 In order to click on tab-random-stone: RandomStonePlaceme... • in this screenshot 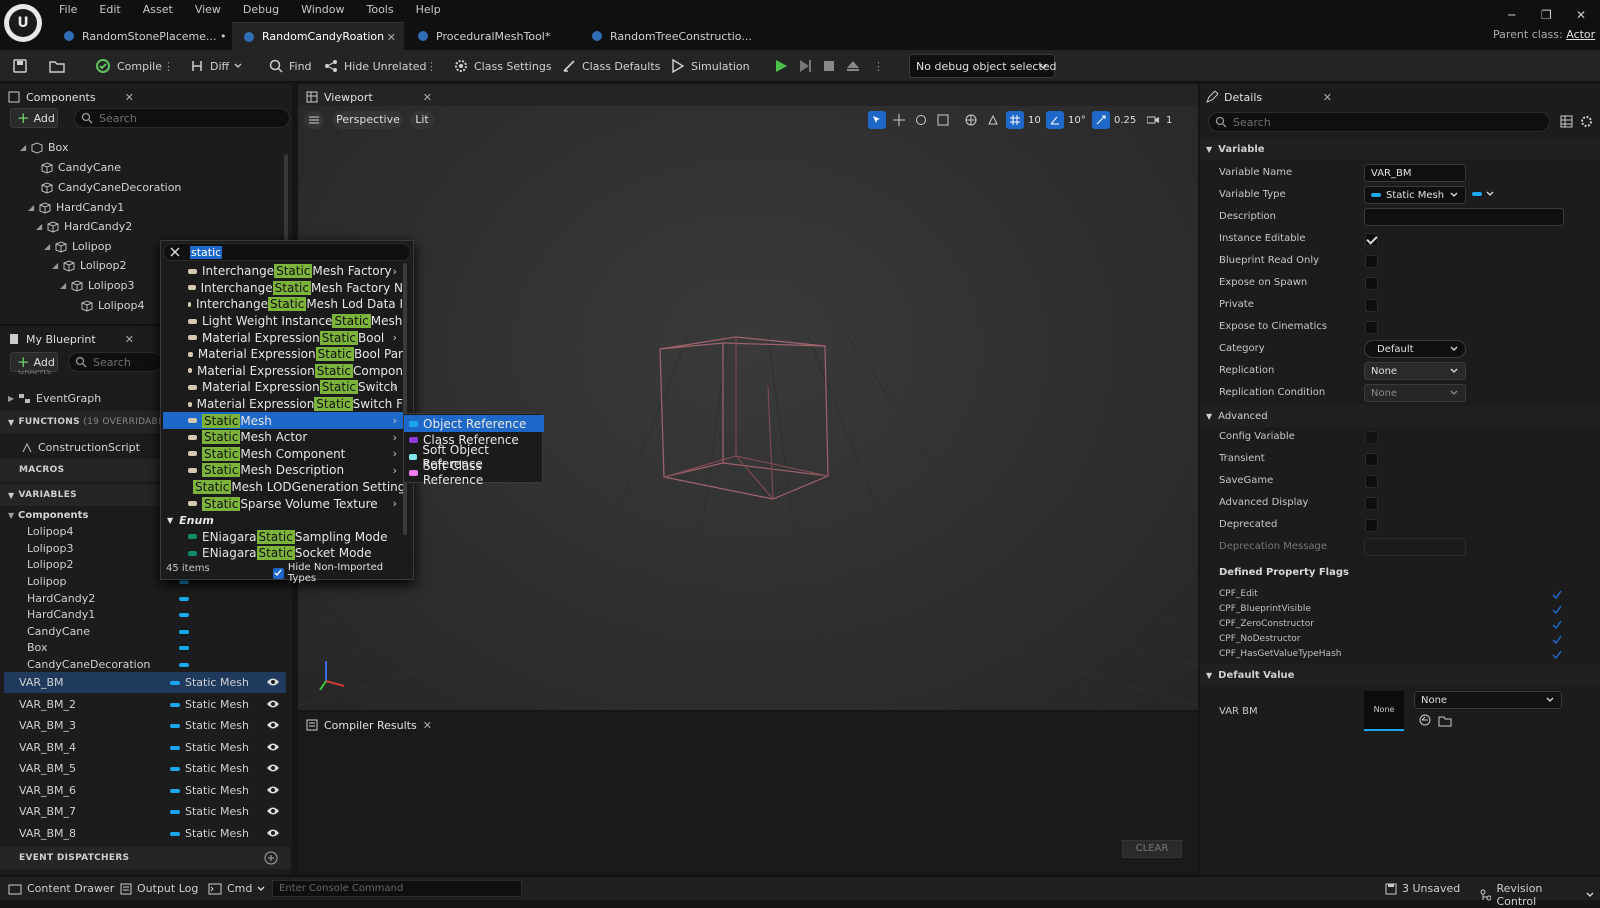, I will do `click(142, 36)`.